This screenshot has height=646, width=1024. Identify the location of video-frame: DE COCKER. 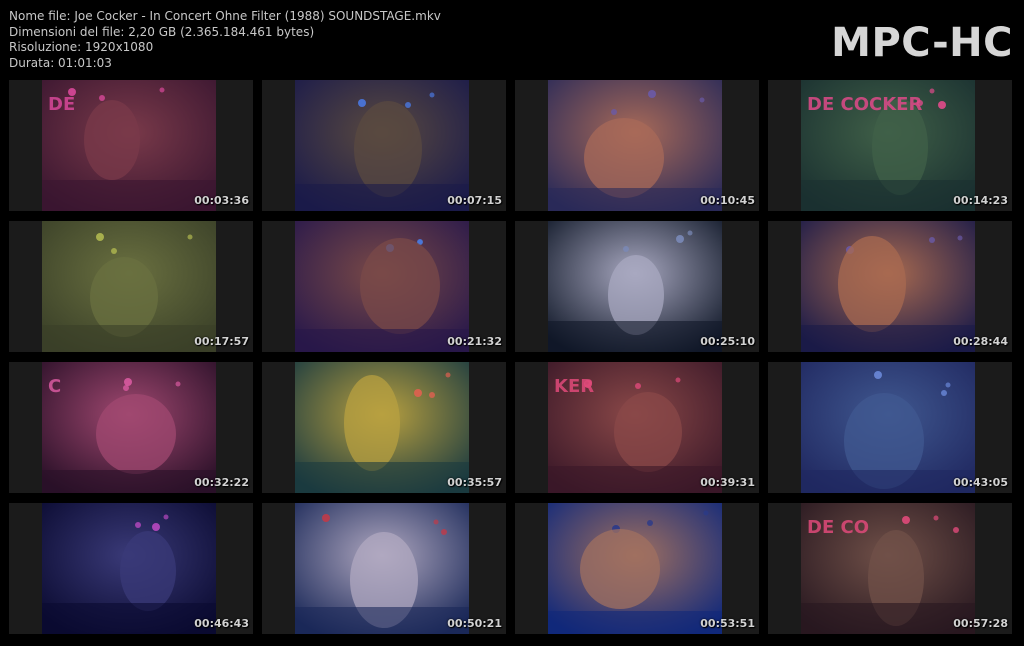
(888, 145).